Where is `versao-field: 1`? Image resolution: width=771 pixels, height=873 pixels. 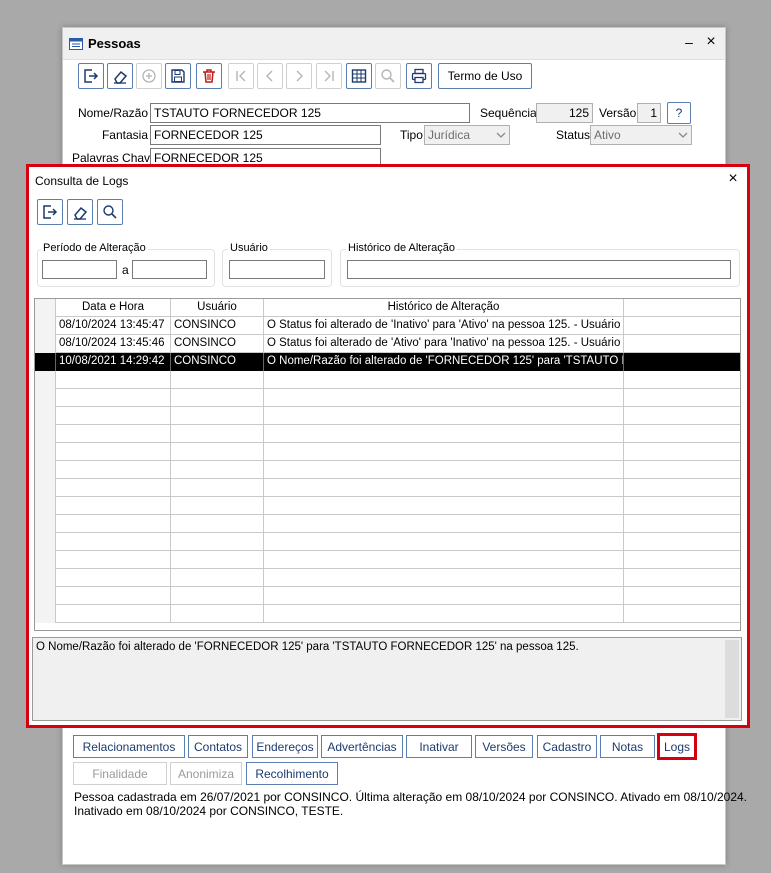 versao-field: 1 is located at coordinates (649, 113).